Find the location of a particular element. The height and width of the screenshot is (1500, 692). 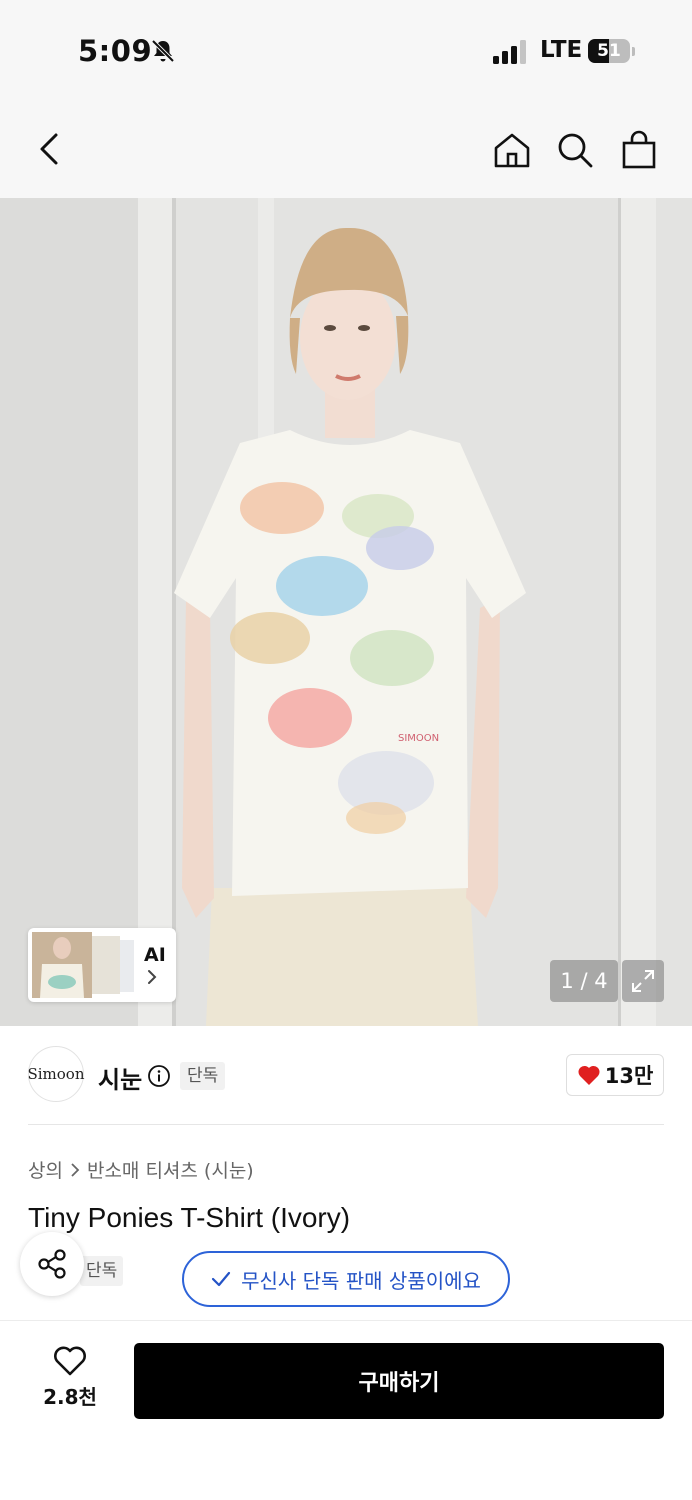

share-button is located at coordinates (52, 1264).